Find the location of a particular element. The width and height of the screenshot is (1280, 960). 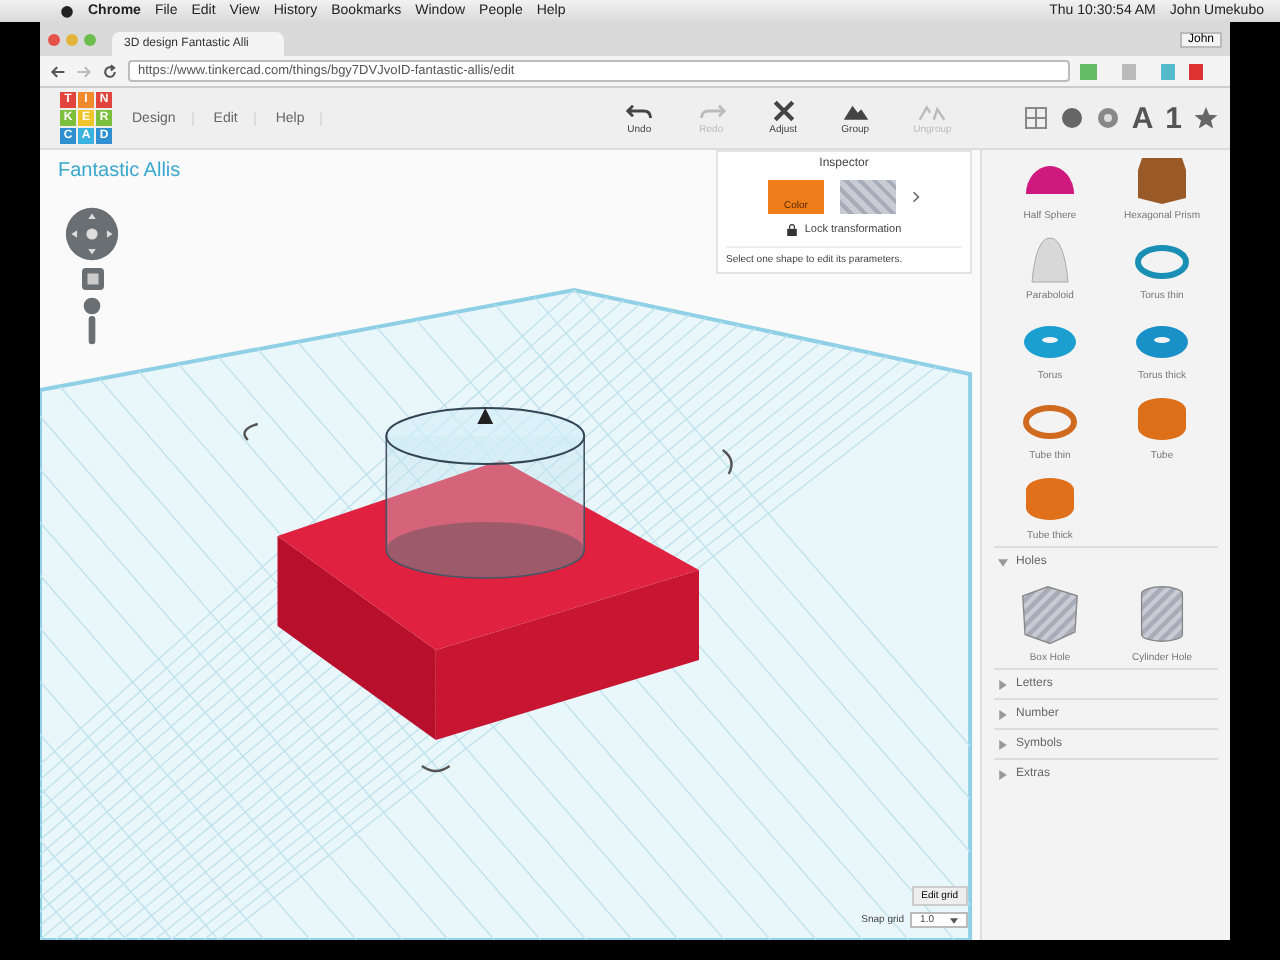

ungroup-icon is located at coordinates (932, 111).